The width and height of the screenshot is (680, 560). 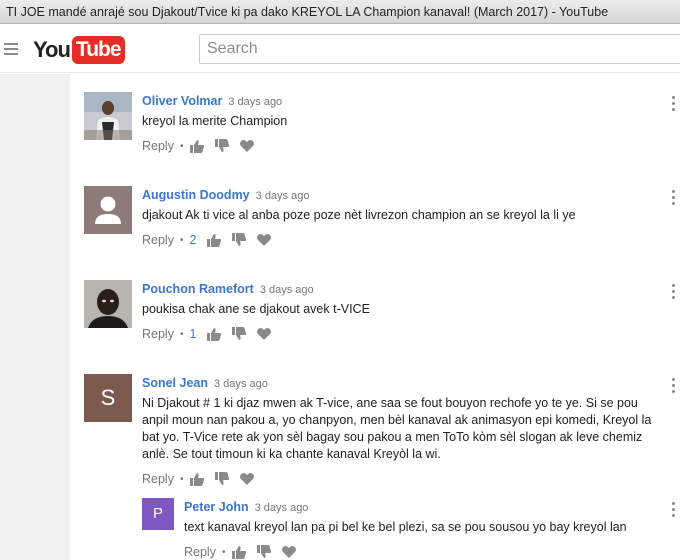 I want to click on avatar: S, so click(x=108, y=398).